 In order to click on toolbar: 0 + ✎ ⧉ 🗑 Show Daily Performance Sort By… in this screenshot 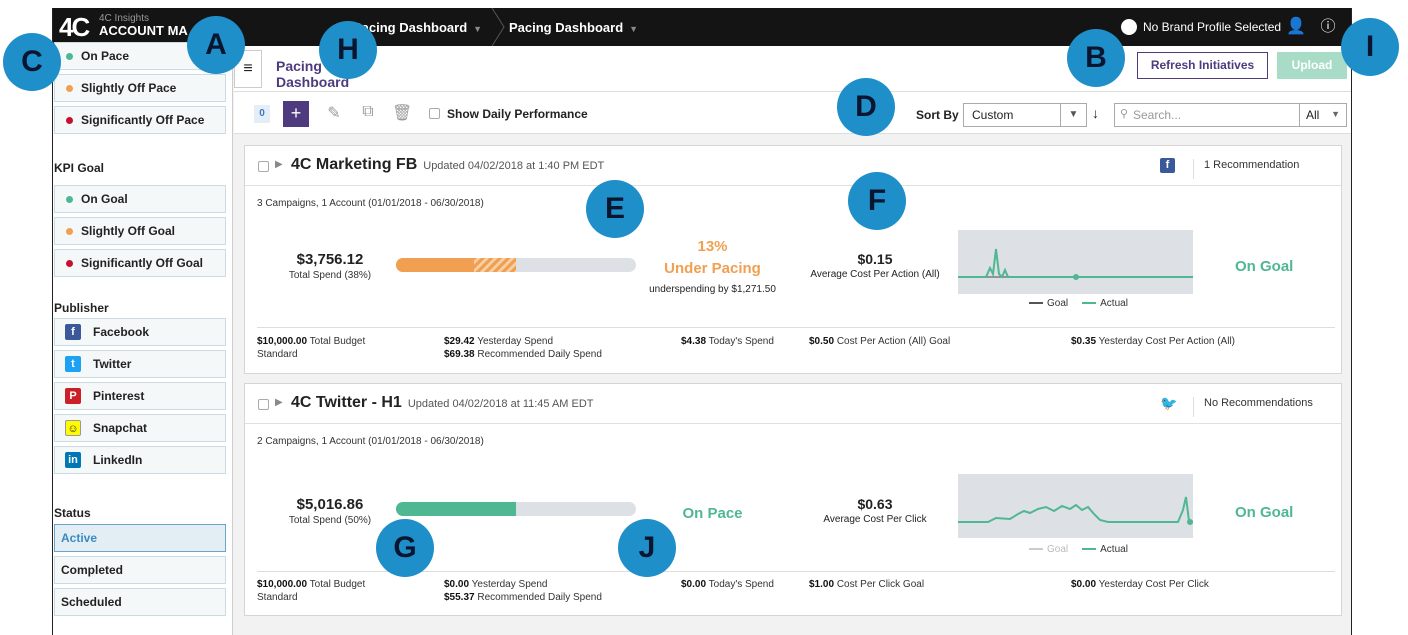, I will do `click(792, 113)`.